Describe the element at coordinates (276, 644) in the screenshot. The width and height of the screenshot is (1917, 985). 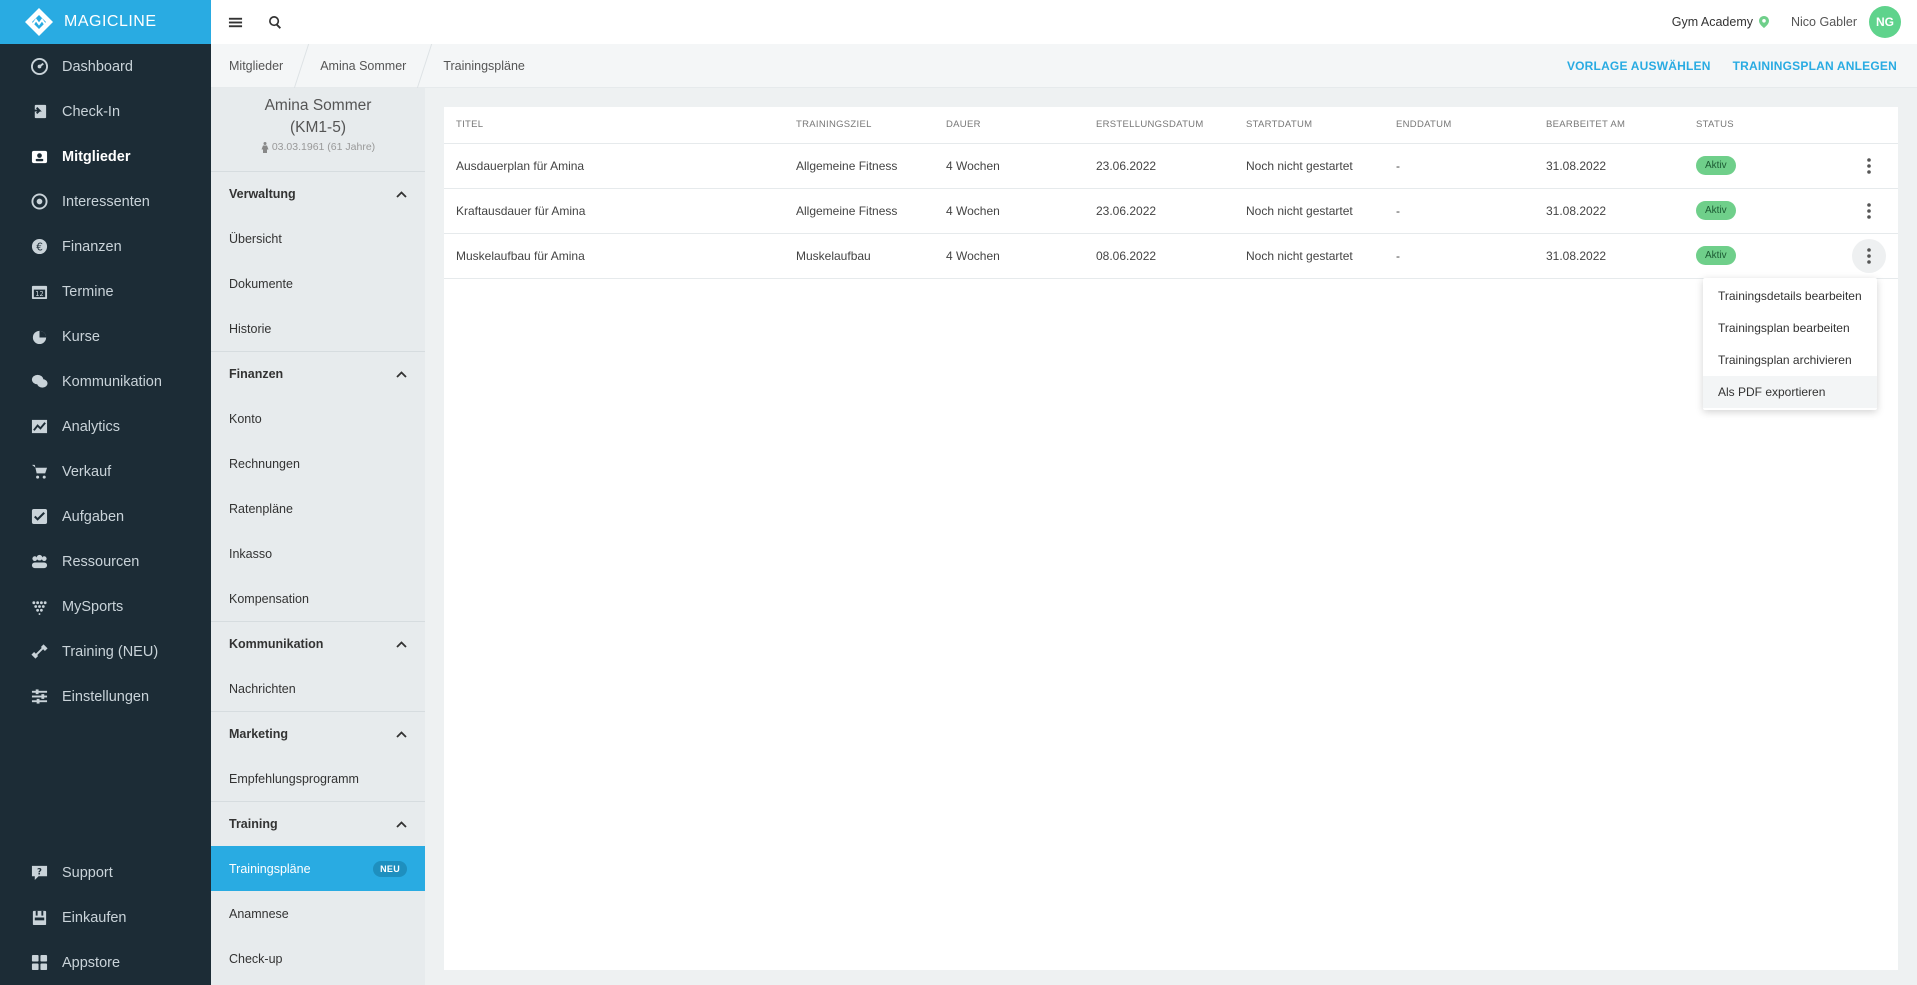
I see `section-title: Kommunikation` at that location.